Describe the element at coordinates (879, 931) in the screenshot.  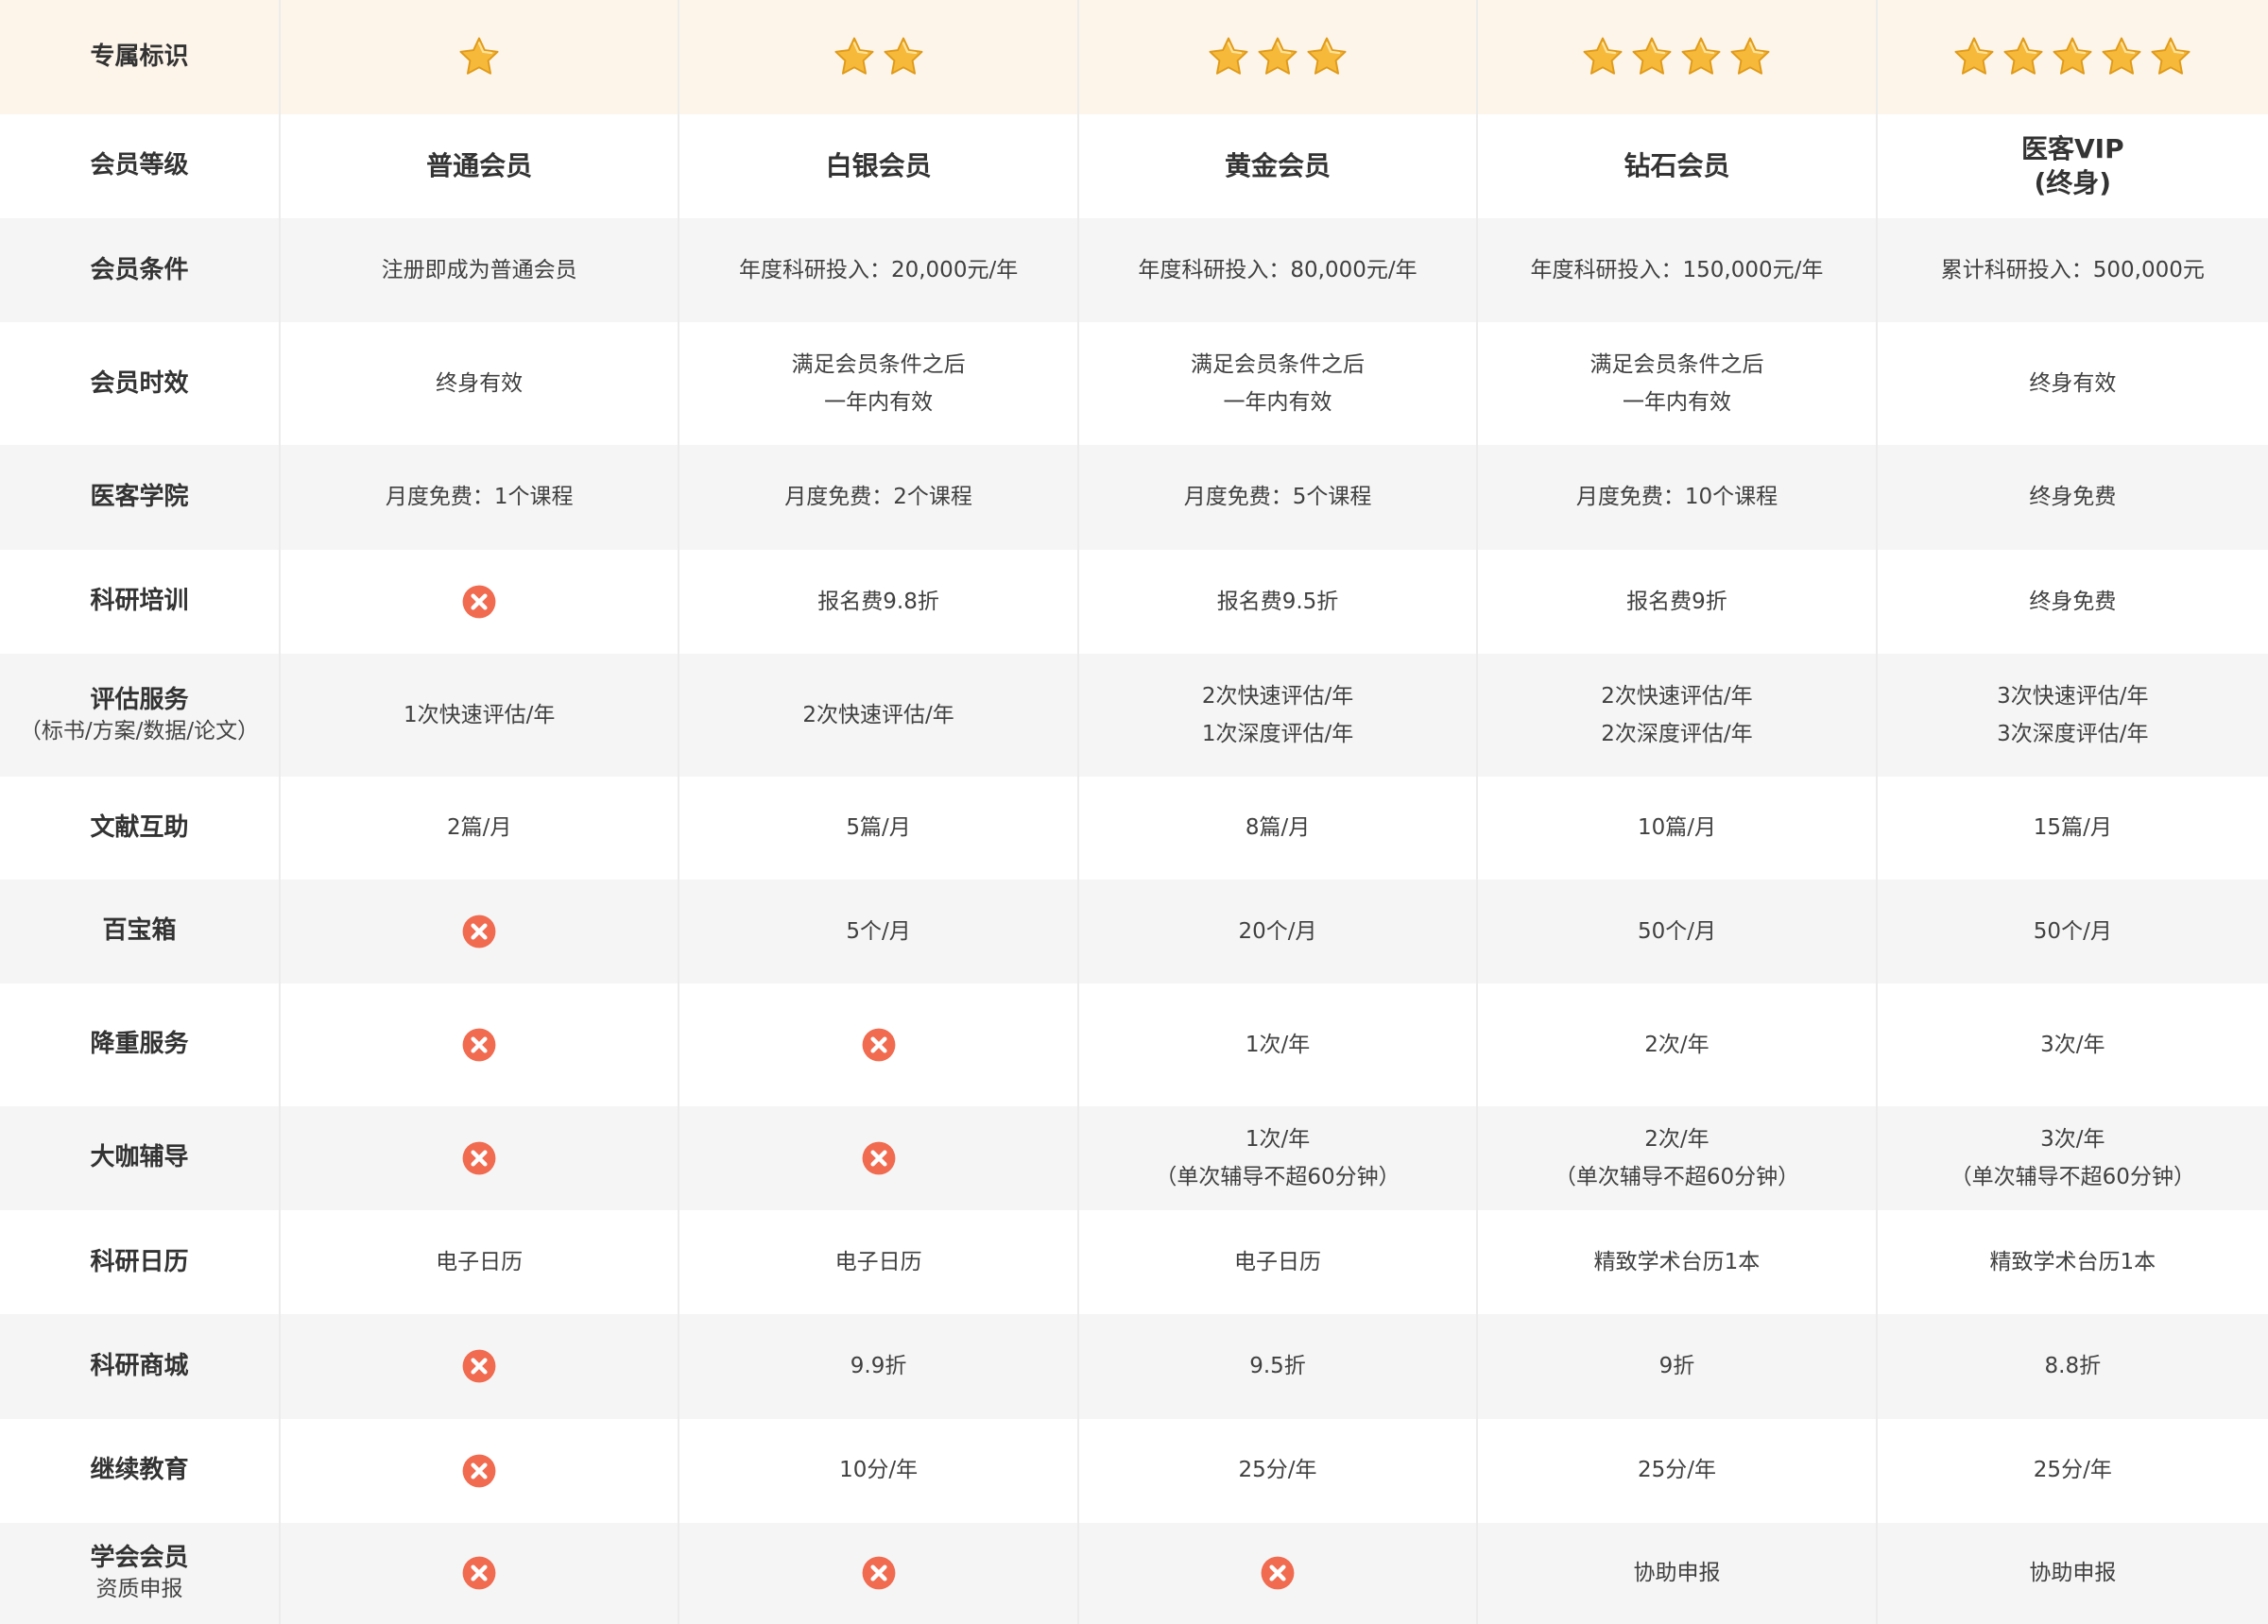
I see `value-cell: 5个/月` at that location.